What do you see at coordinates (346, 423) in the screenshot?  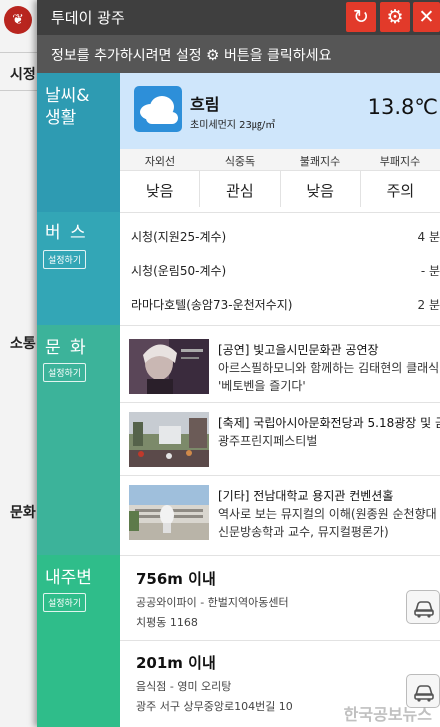 I see `culture-title: 국립아시아문화전당과 5.18광장 및 금` at bounding box center [346, 423].